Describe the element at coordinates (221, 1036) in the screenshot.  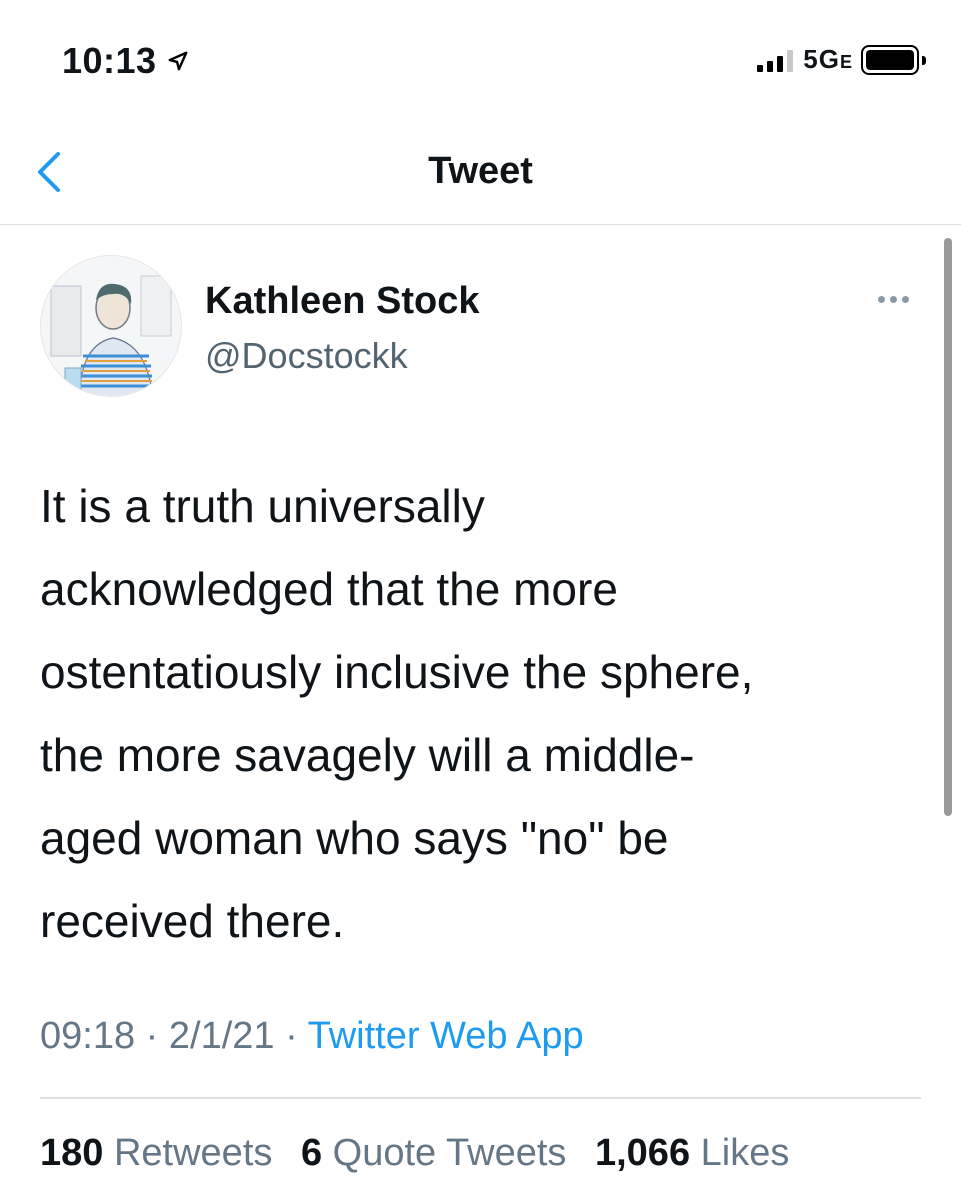
I see `tweet-date: 2/1/21` at that location.